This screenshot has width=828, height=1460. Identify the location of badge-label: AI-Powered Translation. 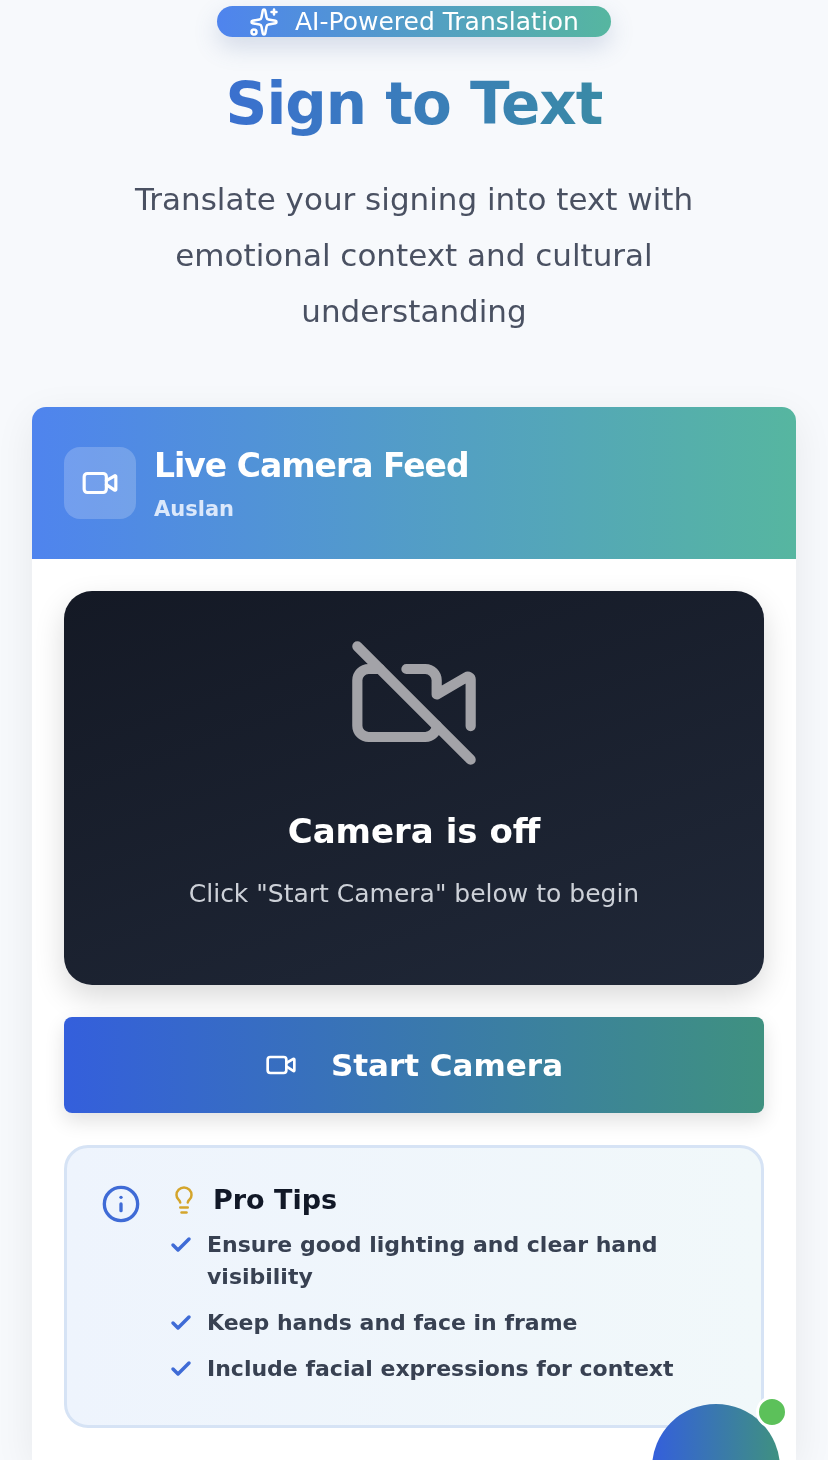
(437, 22).